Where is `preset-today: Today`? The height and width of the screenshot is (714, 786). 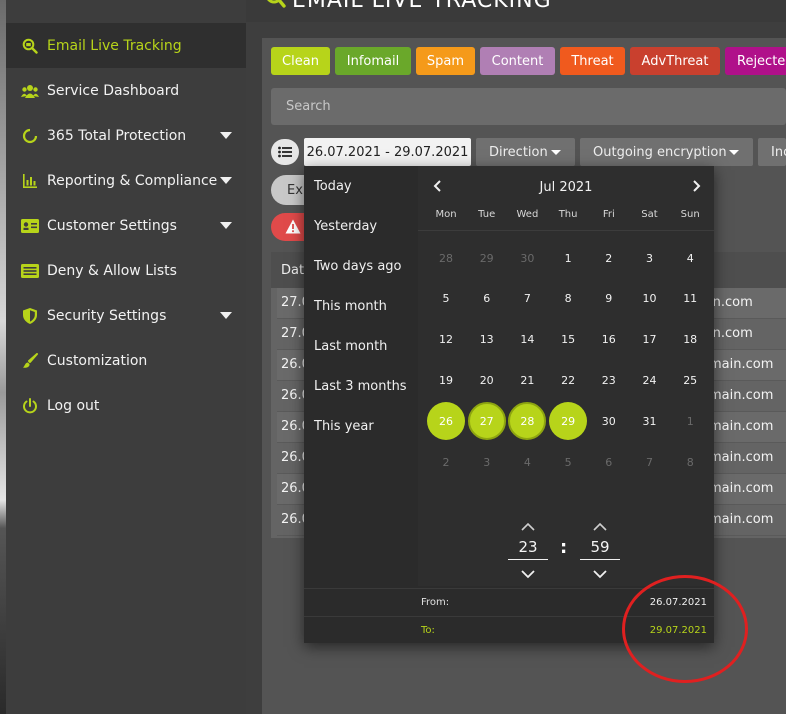 preset-today: Today is located at coordinates (333, 186).